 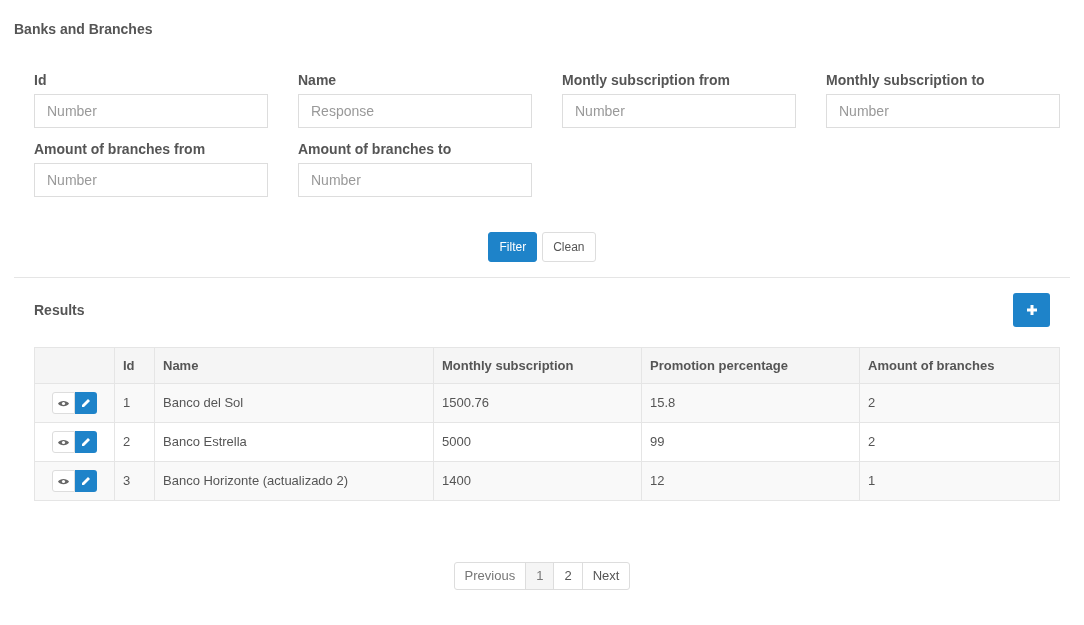 I want to click on page-button: 1, so click(x=539, y=576).